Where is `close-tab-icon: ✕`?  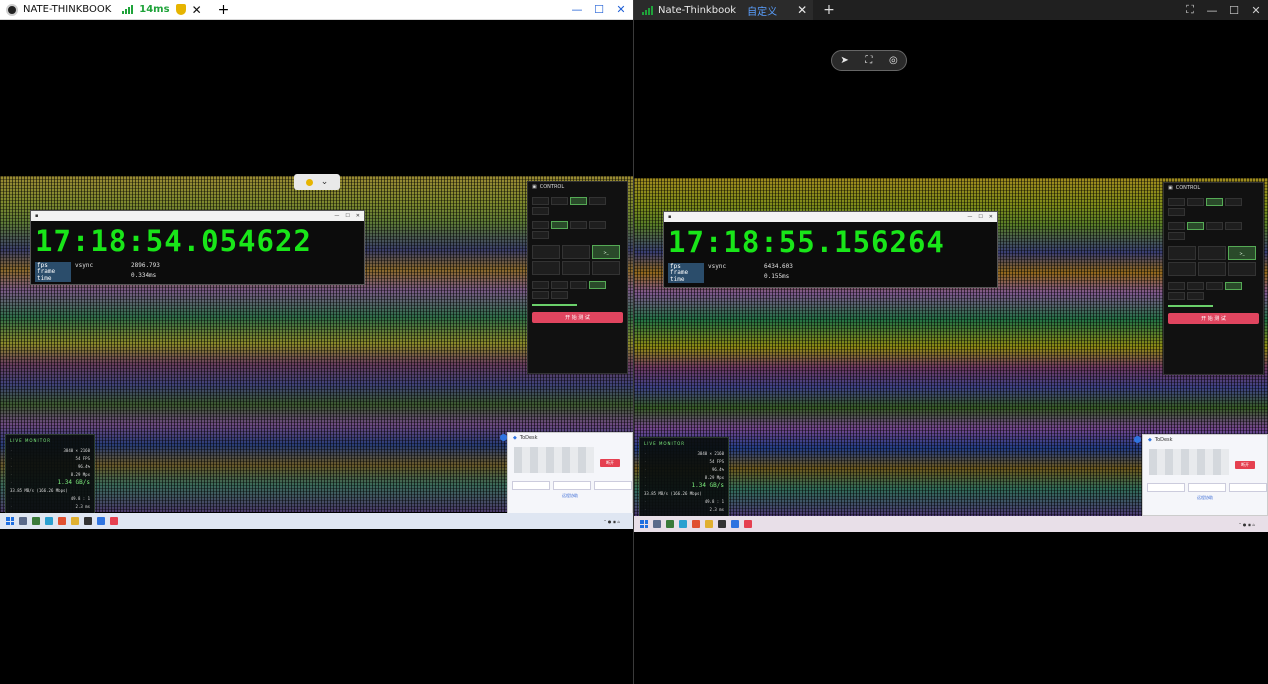 close-tab-icon: ✕ is located at coordinates (802, 10).